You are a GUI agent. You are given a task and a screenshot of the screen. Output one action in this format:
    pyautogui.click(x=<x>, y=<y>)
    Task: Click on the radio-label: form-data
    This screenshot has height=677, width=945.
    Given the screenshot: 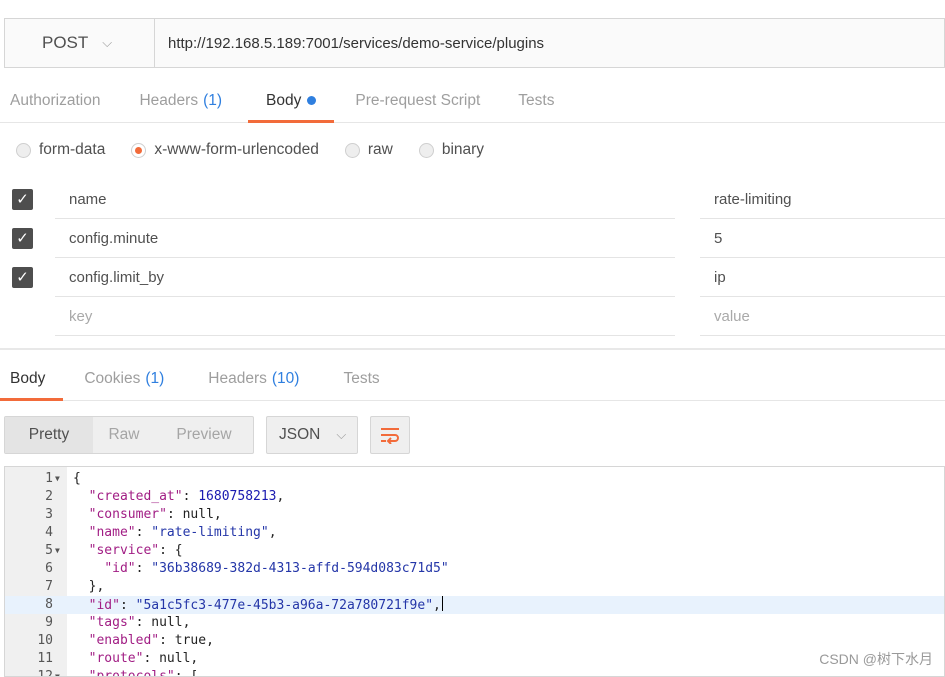 What is the action you would take?
    pyautogui.click(x=72, y=149)
    